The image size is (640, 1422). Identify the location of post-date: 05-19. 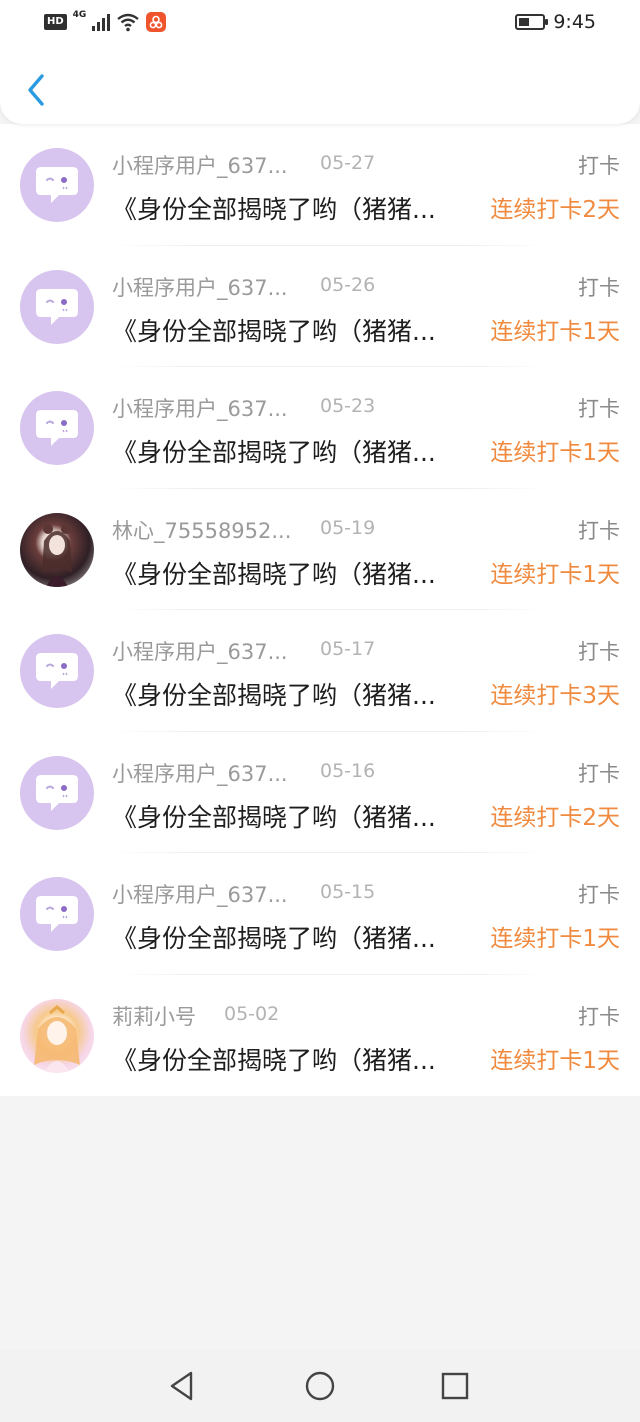
(348, 527).